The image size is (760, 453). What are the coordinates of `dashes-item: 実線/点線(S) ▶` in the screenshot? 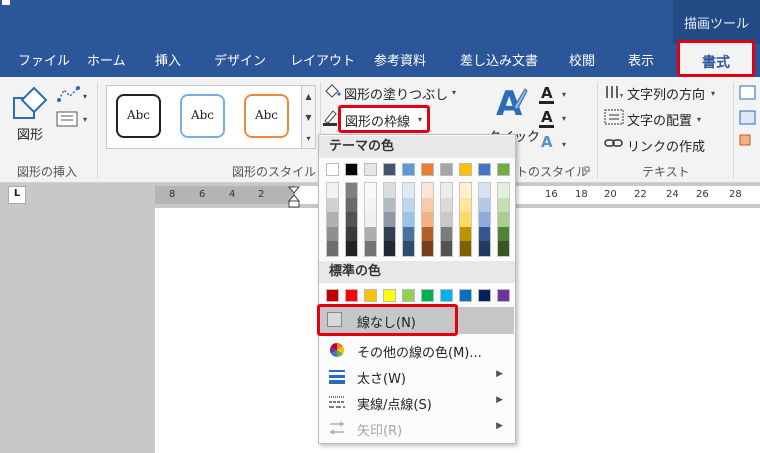 It's located at (417, 402).